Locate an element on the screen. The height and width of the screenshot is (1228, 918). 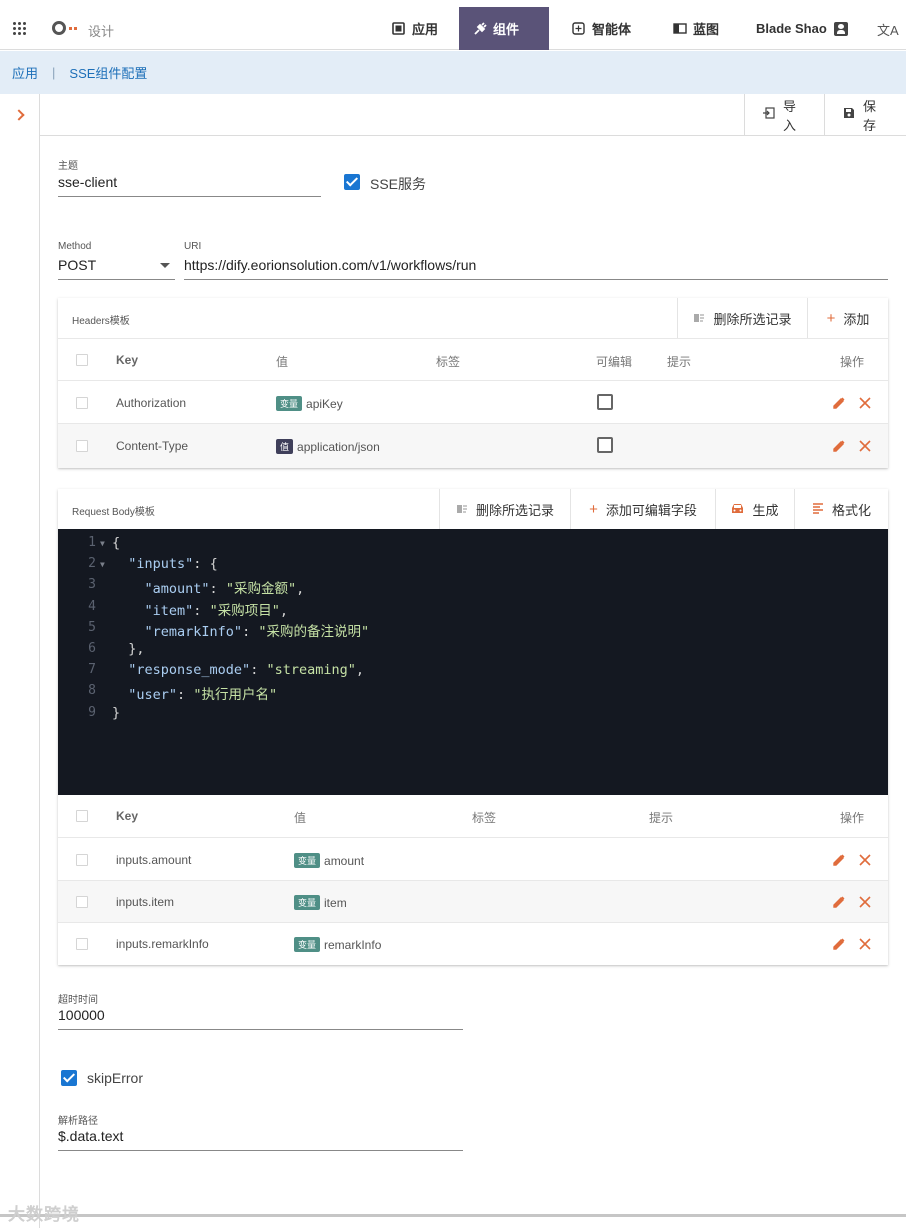
plus-icon: + is located at coordinates (593, 509).